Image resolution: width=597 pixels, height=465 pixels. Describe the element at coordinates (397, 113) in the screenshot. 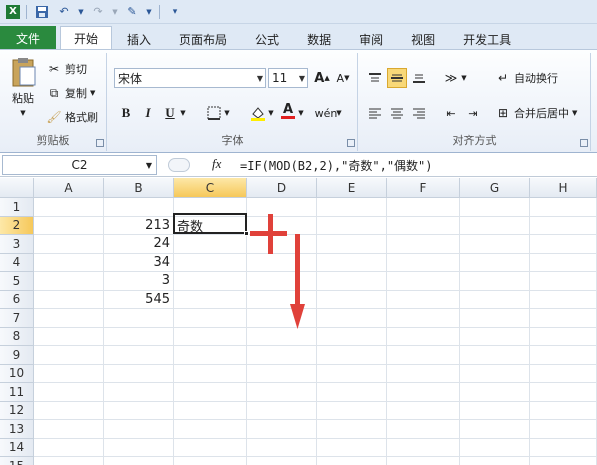

I see `align-center-icon` at that location.